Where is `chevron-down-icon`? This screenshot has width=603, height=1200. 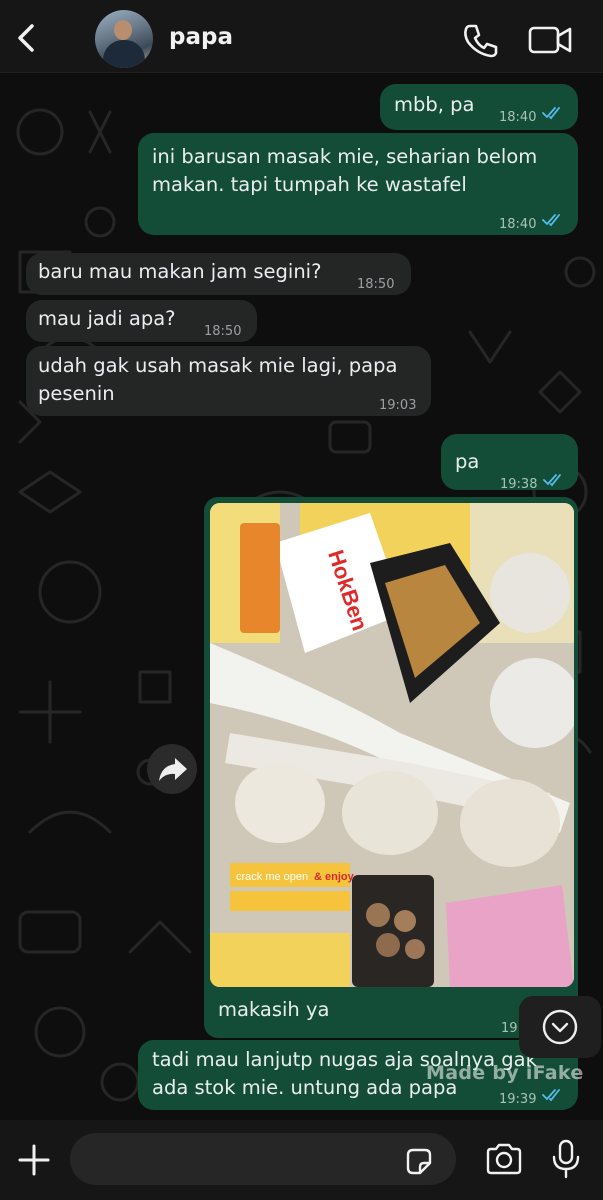
chevron-down-icon is located at coordinates (560, 1027).